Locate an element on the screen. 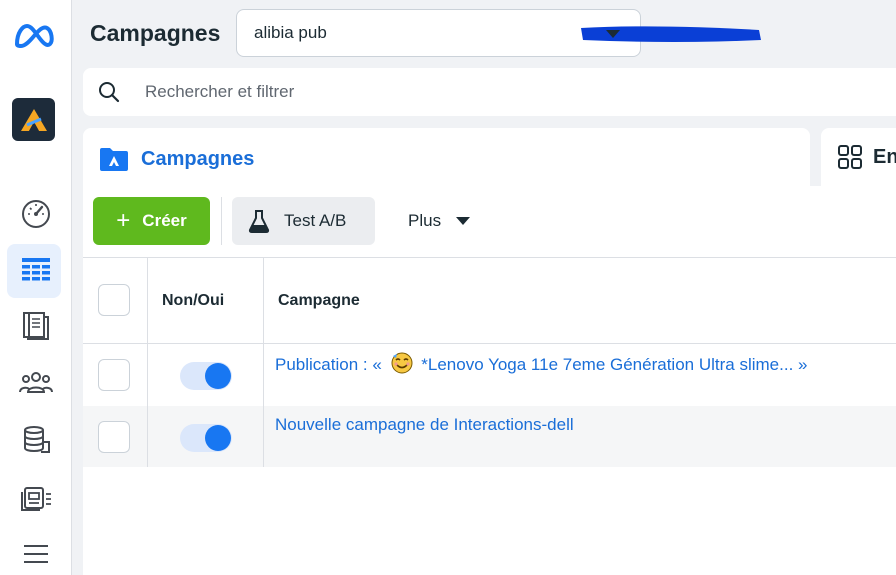  billing-stack-icon is located at coordinates (37, 439).